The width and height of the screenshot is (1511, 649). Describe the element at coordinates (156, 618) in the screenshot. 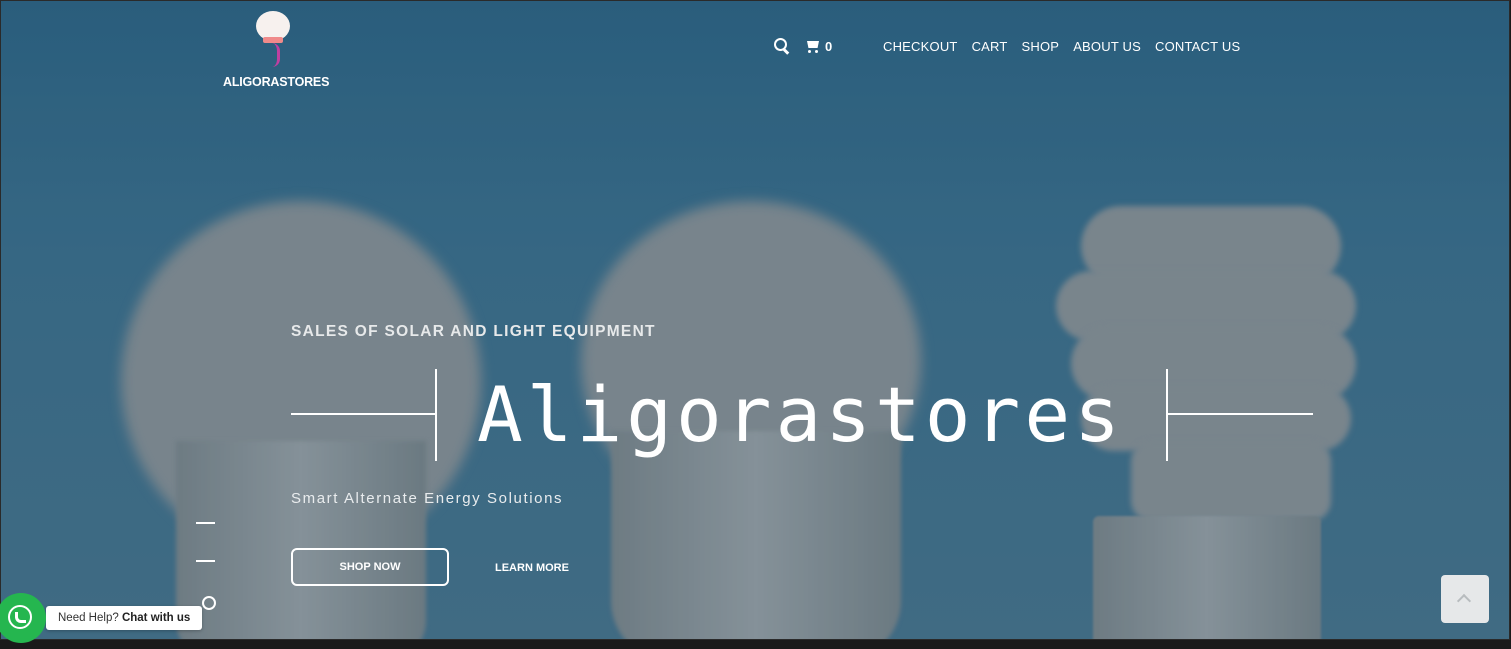

I see `chat-action: Chat with us` at that location.